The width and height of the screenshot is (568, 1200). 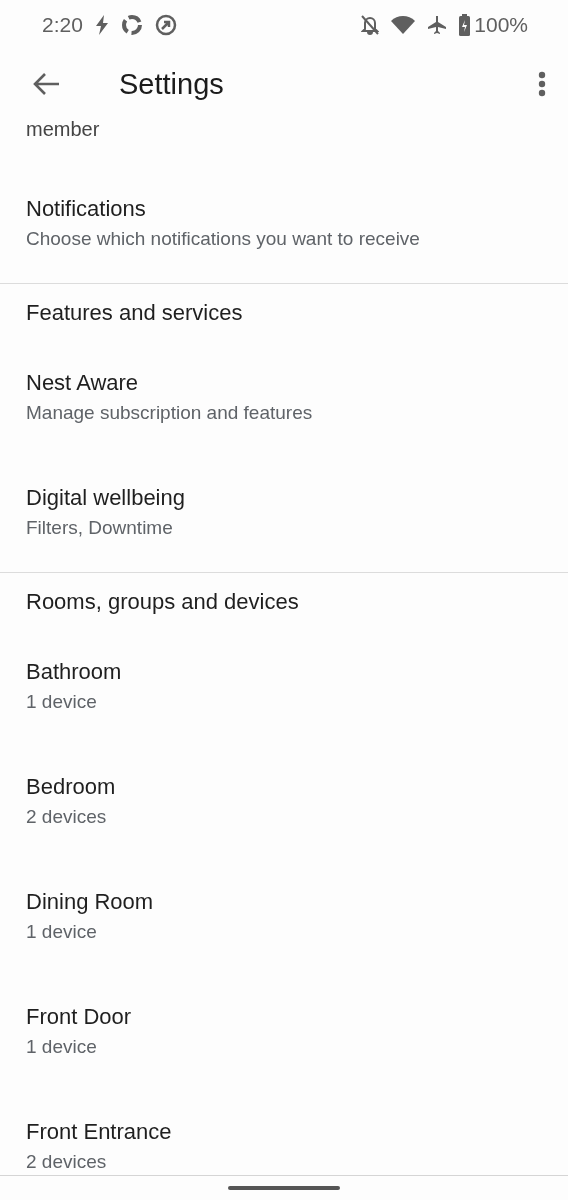 What do you see at coordinates (403, 25) in the screenshot?
I see `wifi-icon` at bounding box center [403, 25].